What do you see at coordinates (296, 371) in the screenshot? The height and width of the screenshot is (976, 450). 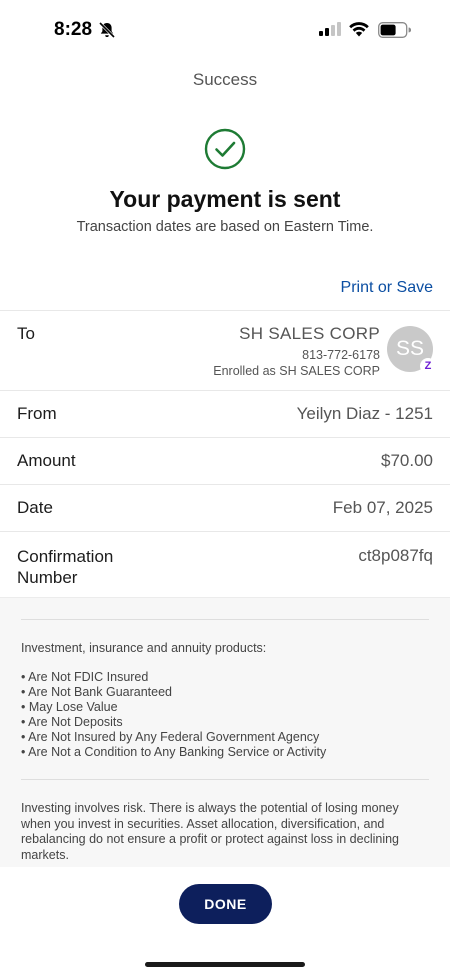 I see `recipient-enrolled: Enrolled as SH SALES CORP` at bounding box center [296, 371].